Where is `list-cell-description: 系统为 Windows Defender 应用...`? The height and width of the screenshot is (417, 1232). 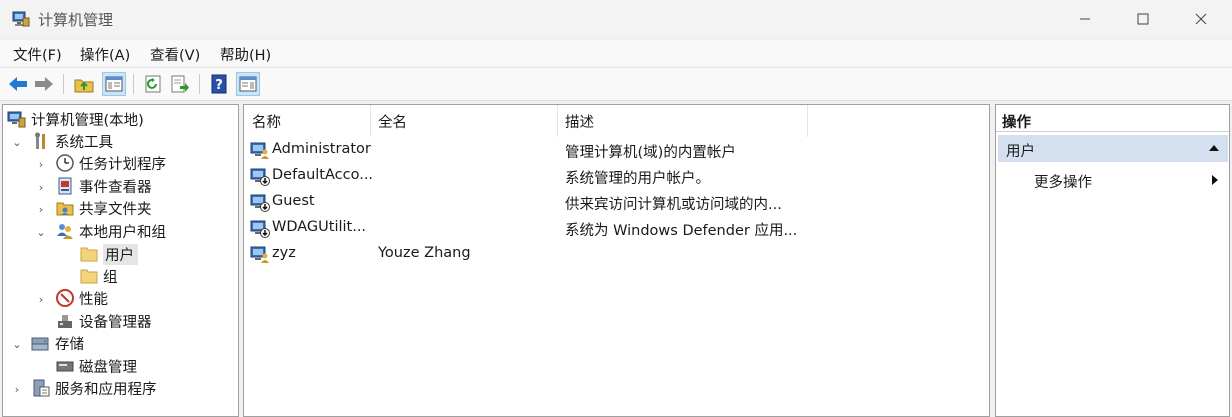 list-cell-description: 系统为 Windows Defender 应用... is located at coordinates (681, 231).